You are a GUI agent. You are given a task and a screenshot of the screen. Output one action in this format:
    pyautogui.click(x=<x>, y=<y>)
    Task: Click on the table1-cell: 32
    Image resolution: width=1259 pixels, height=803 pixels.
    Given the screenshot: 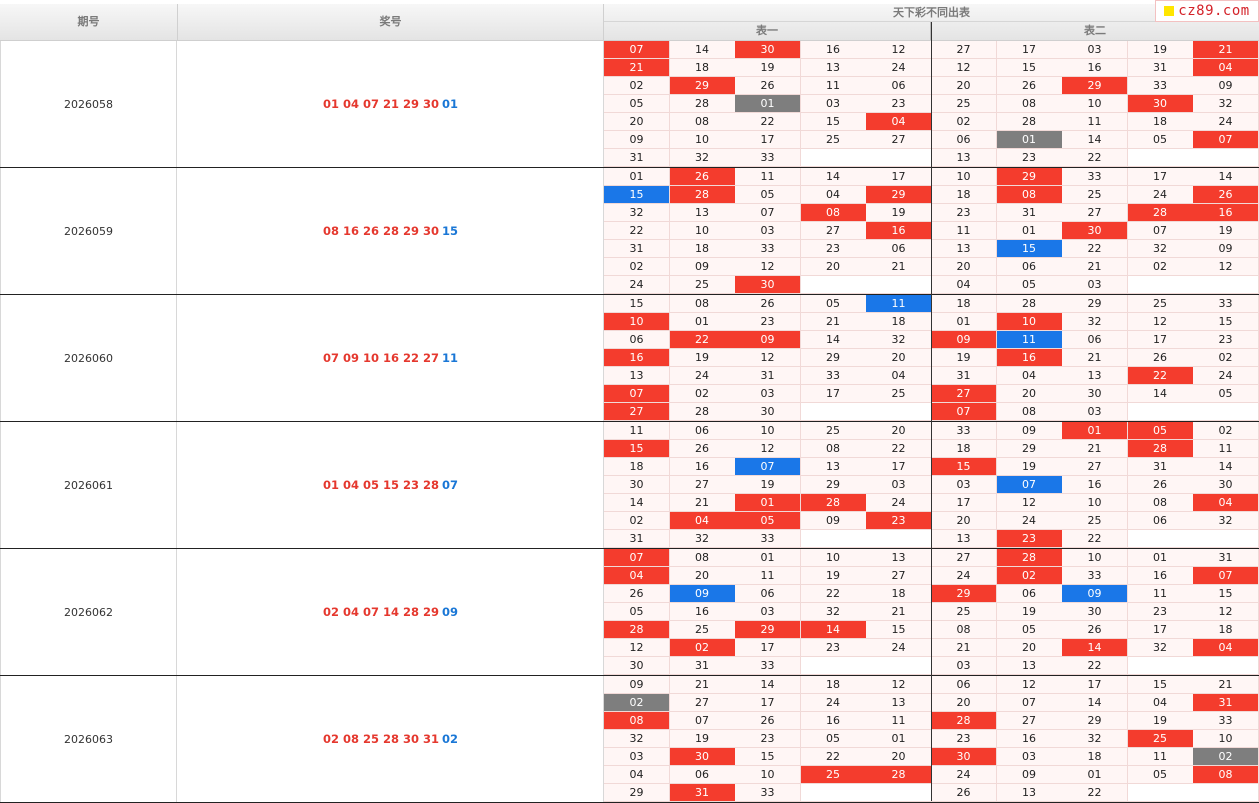 What is the action you would take?
    pyautogui.click(x=899, y=340)
    